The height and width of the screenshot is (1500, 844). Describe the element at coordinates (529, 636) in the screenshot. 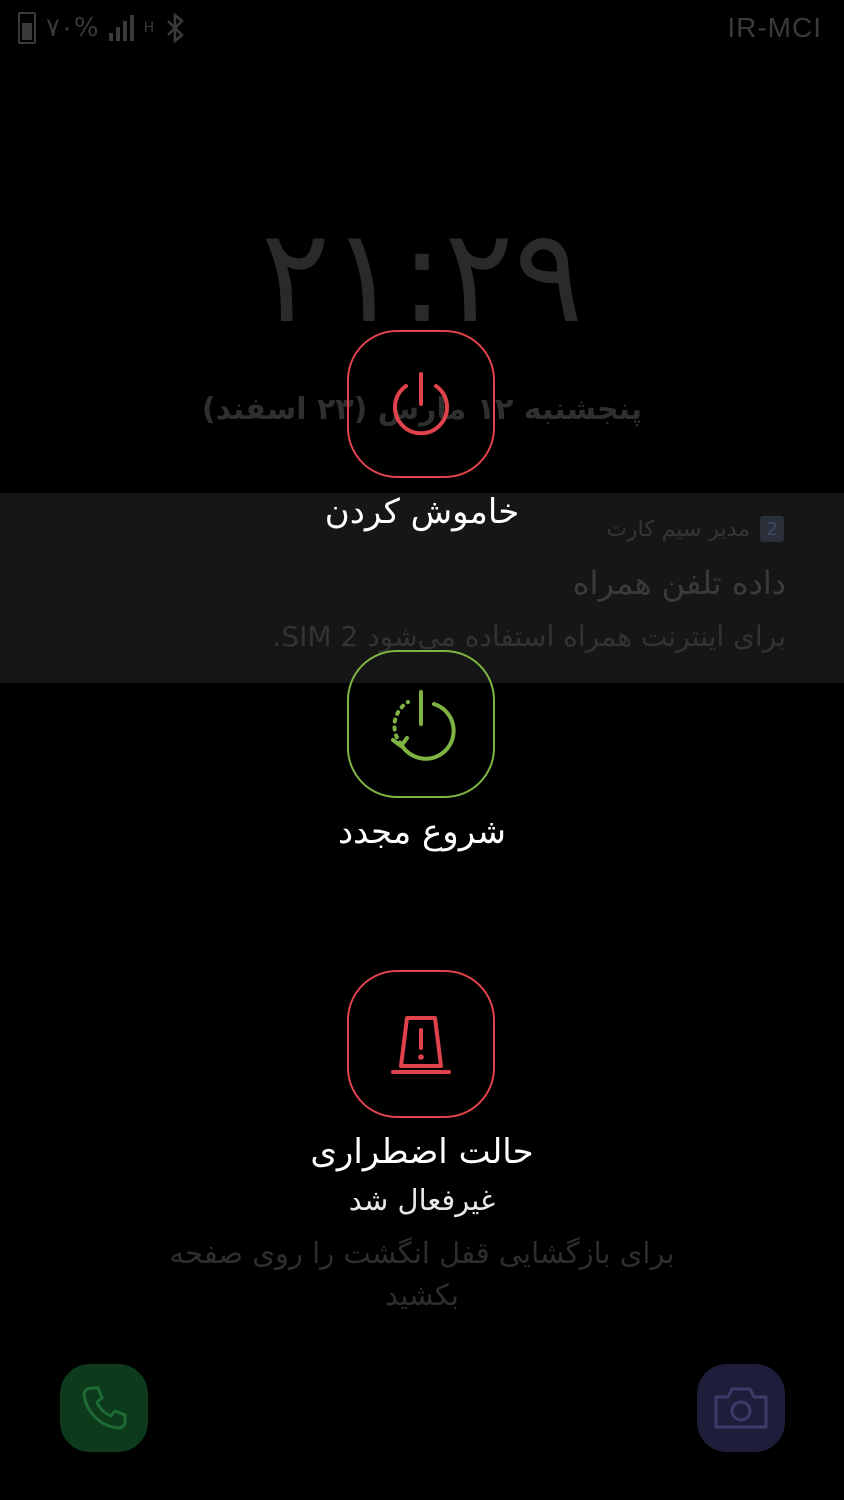

I see `notification-body: برای اینترنت همراه استفاده می‌شود SIM 2.` at that location.